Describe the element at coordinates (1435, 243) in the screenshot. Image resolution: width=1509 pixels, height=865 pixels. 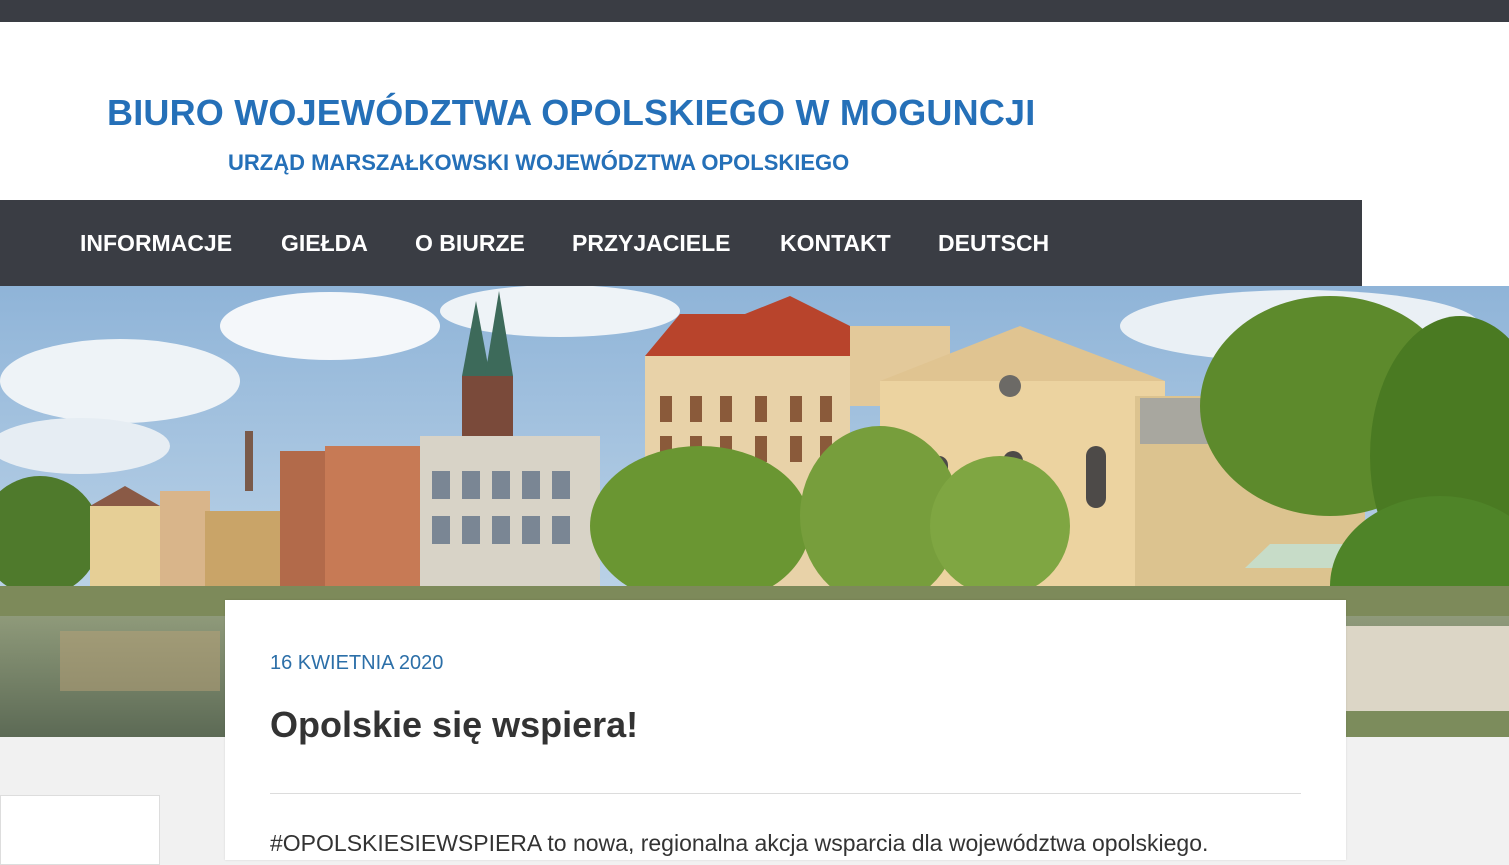
I see `header-gap` at that location.